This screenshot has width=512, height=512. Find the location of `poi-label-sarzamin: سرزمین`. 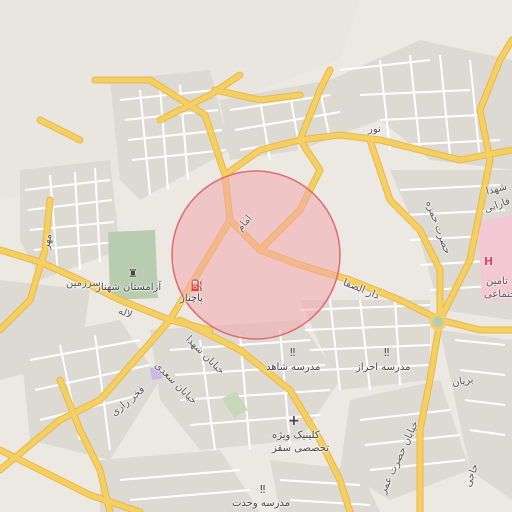

poi-label-sarzamin: سرزمین is located at coordinates (83, 283).